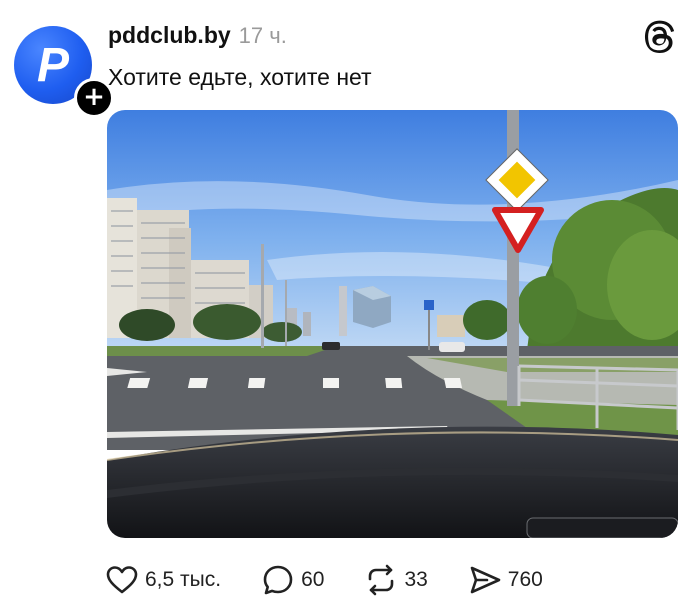 This screenshot has width=700, height=614. What do you see at coordinates (240, 77) in the screenshot?
I see `post-text: Хотите едьте, хотите нет` at bounding box center [240, 77].